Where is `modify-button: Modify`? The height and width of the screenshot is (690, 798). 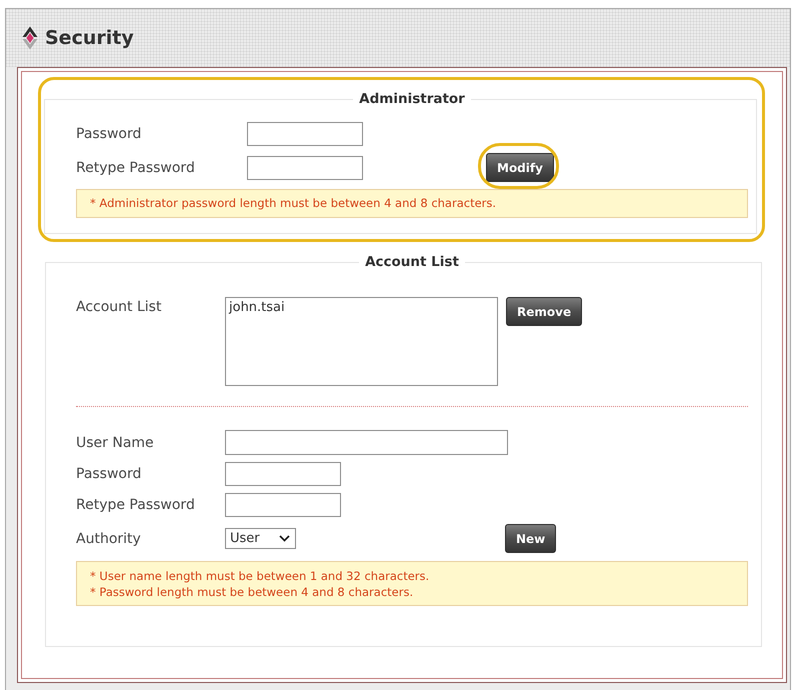
modify-button: Modify is located at coordinates (520, 167).